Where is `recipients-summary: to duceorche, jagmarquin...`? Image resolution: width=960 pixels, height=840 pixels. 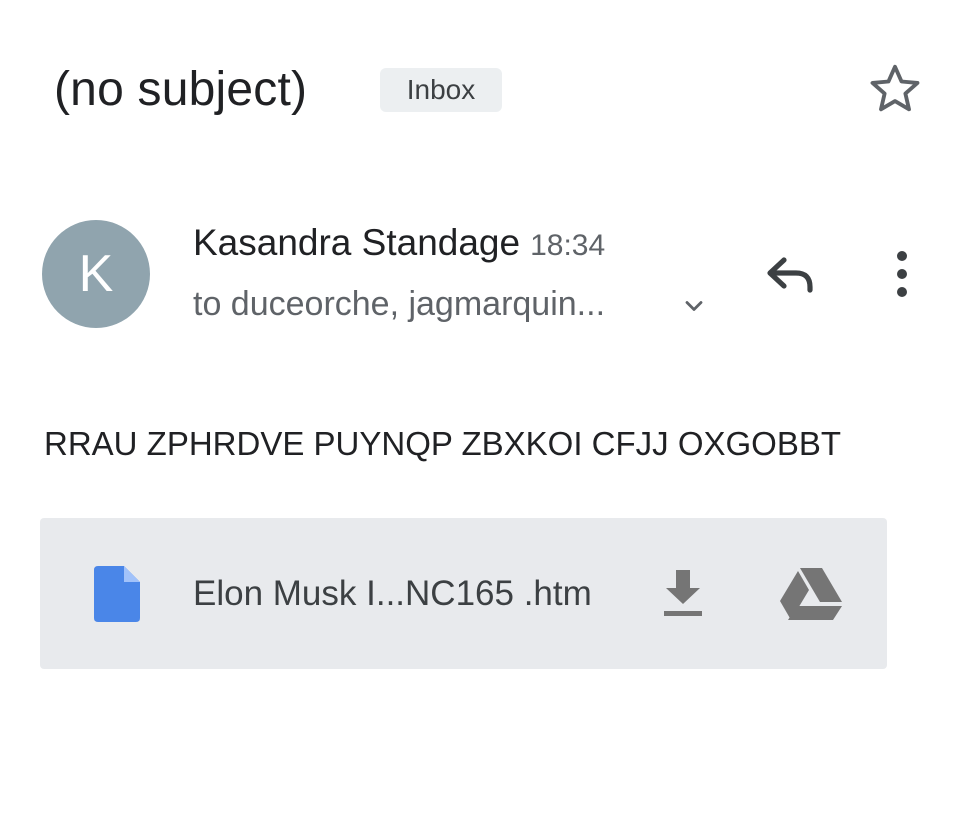
recipients-summary: to duceorche, jagmarquin... is located at coordinates (399, 304).